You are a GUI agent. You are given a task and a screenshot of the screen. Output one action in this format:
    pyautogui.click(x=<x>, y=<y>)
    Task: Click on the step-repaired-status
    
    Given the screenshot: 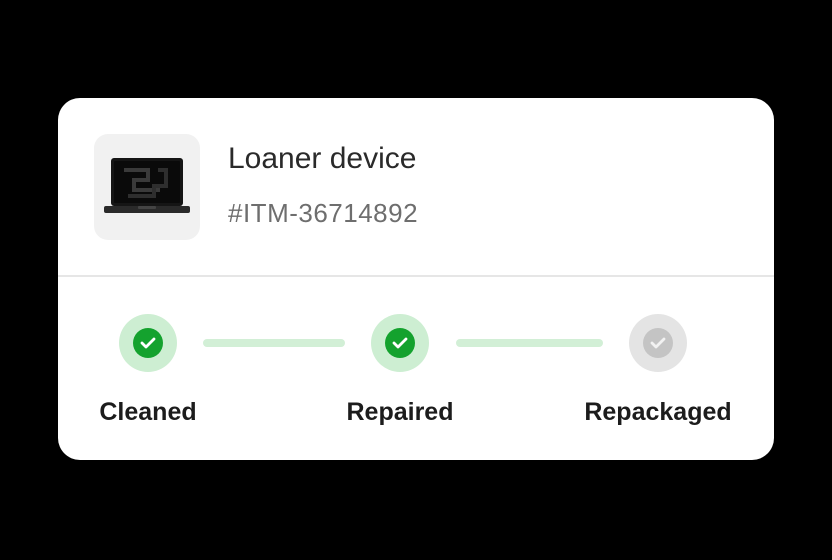 What is the action you would take?
    pyautogui.click(x=400, y=343)
    